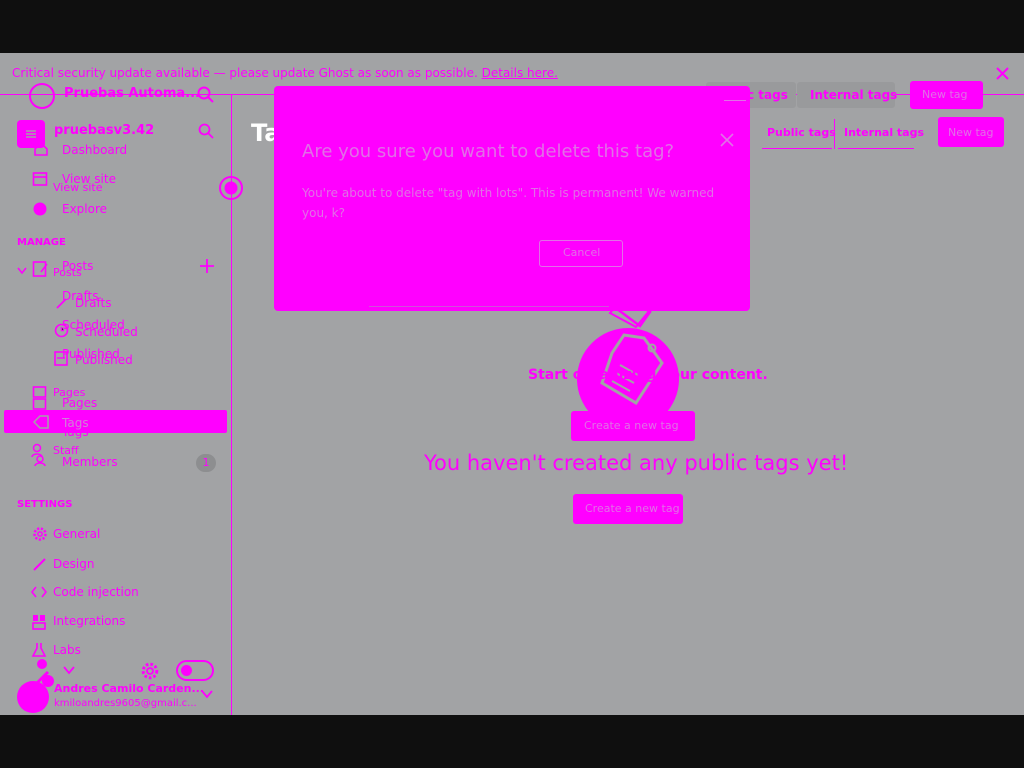 The height and width of the screenshot is (768, 1024). What do you see at coordinates (93, 325) in the screenshot?
I see `scheduled-link: Scheduled` at bounding box center [93, 325].